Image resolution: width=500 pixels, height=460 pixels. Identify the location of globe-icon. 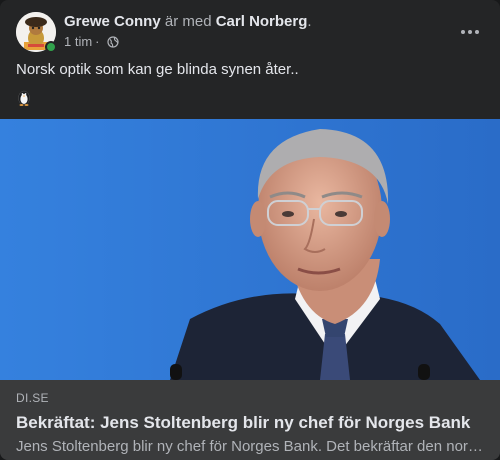
(112, 42).